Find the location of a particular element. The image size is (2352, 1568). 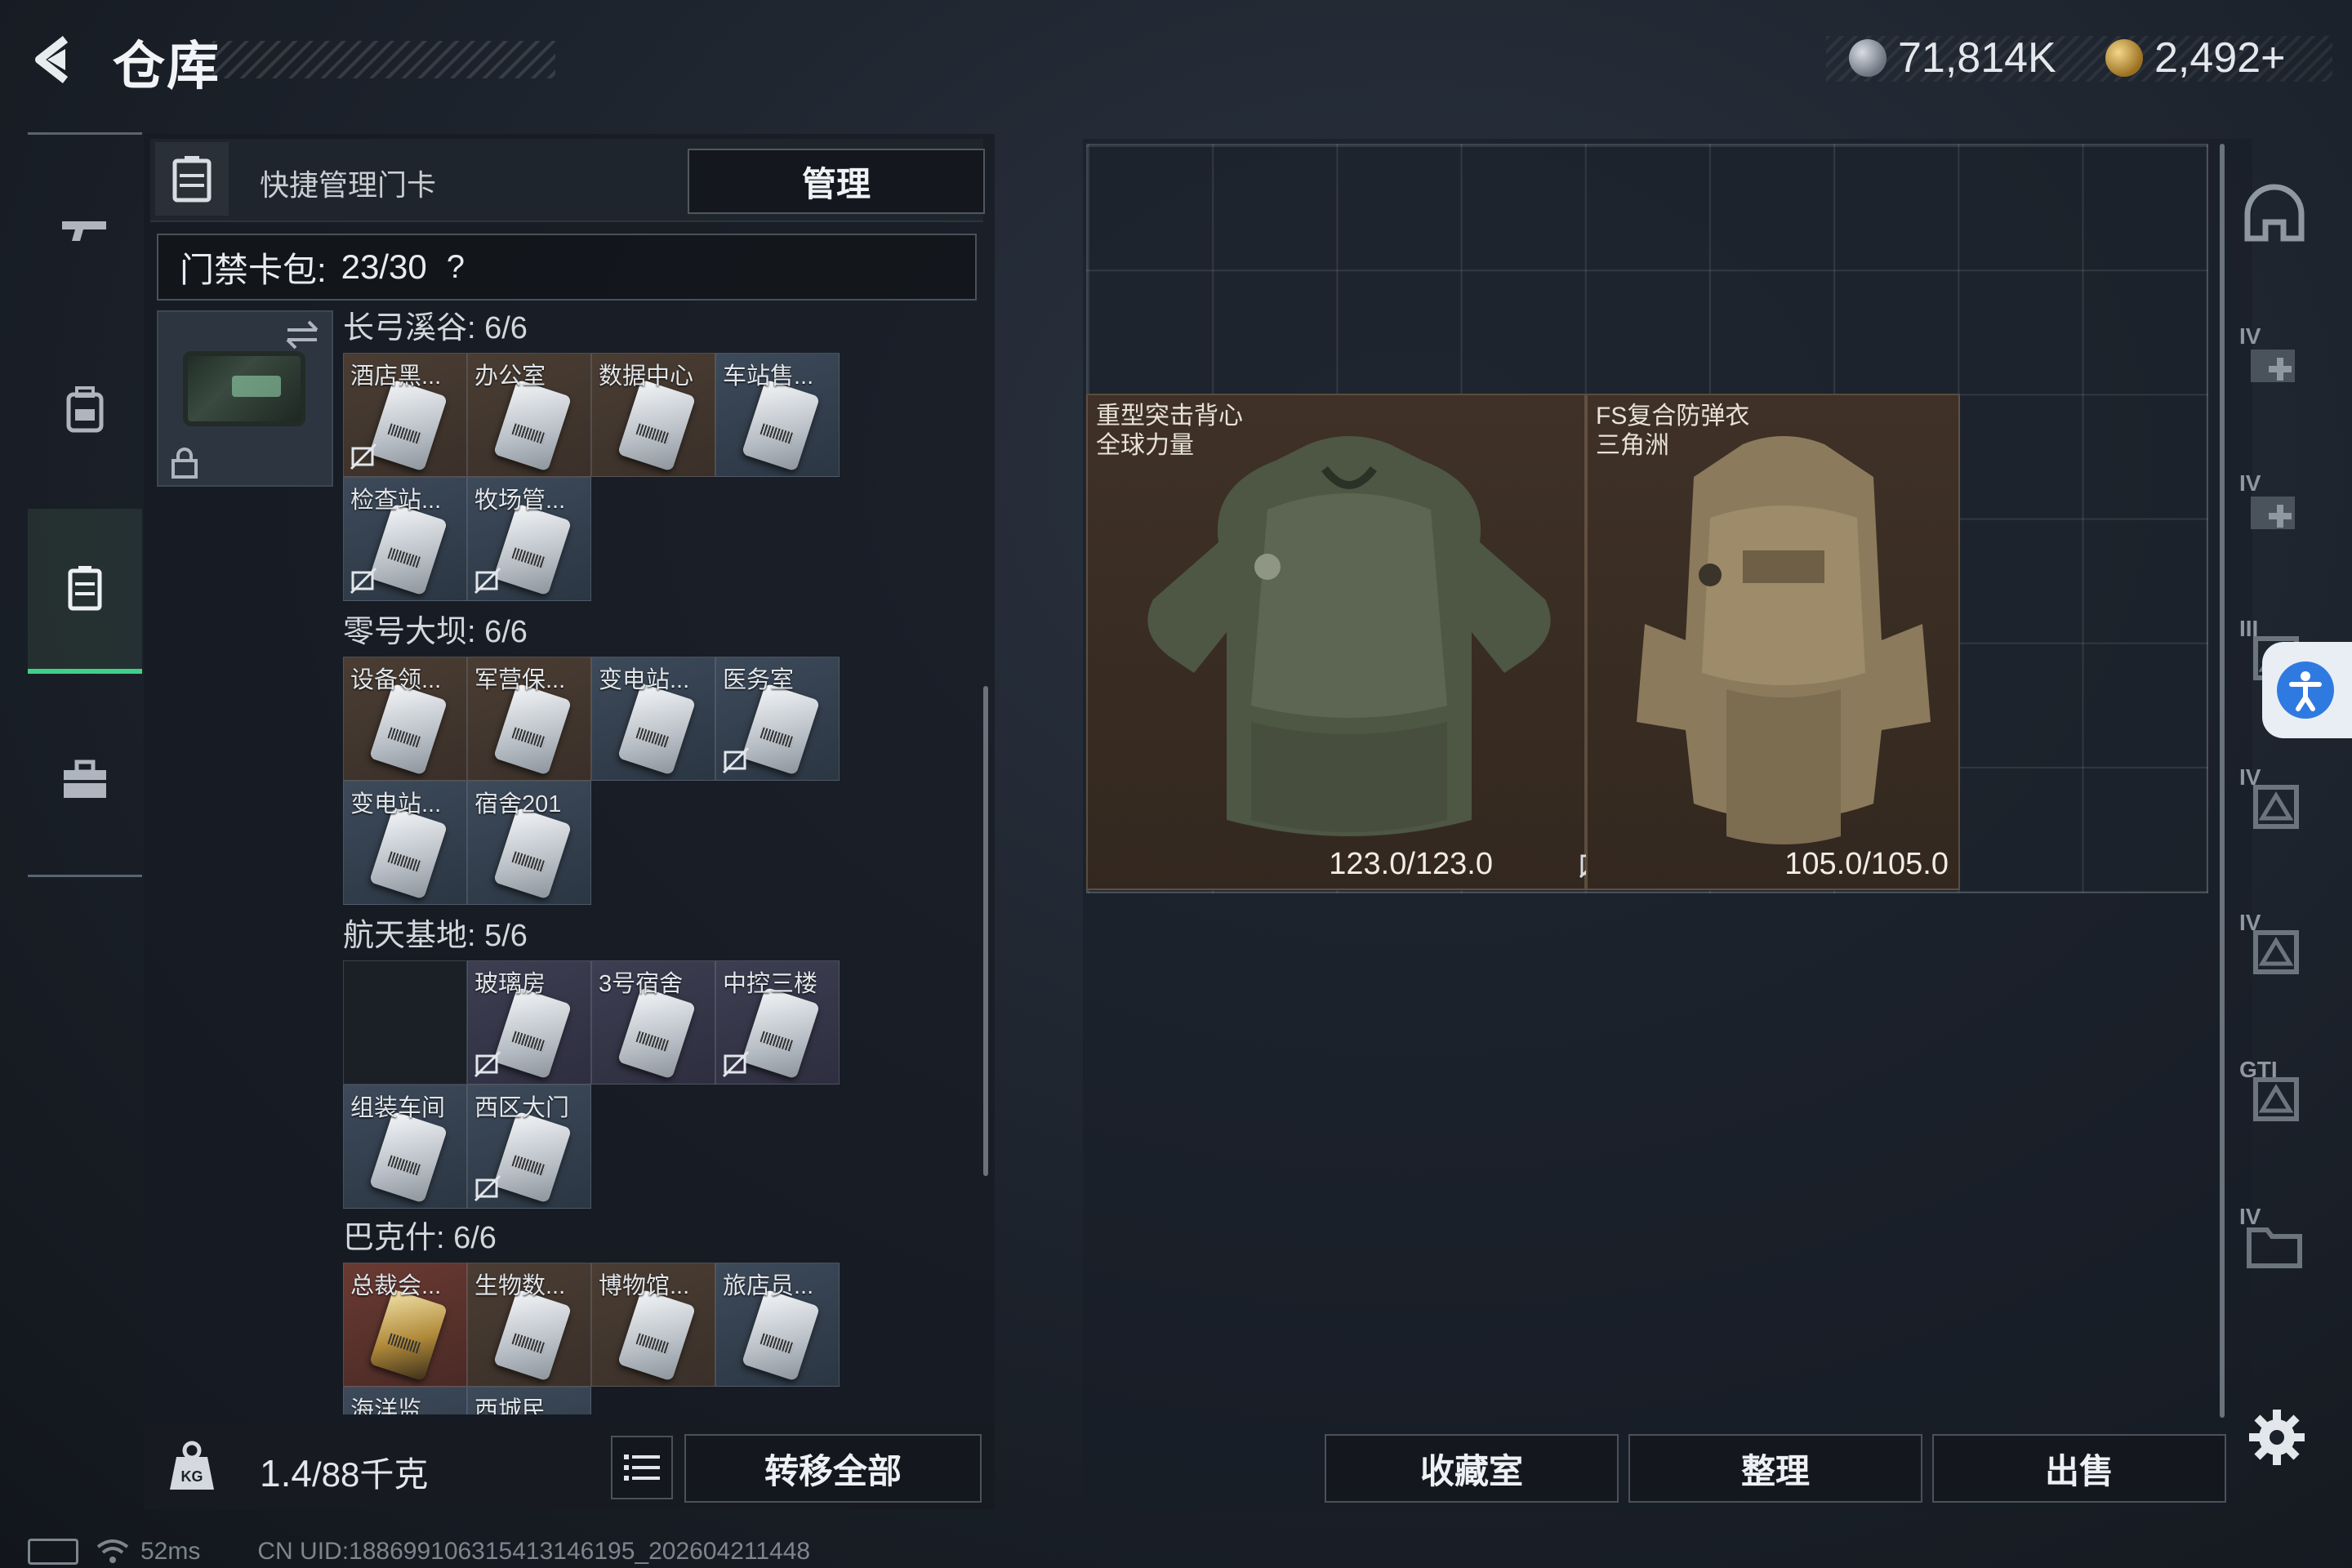

keycard-slot: 数据中心 is located at coordinates (653, 415).